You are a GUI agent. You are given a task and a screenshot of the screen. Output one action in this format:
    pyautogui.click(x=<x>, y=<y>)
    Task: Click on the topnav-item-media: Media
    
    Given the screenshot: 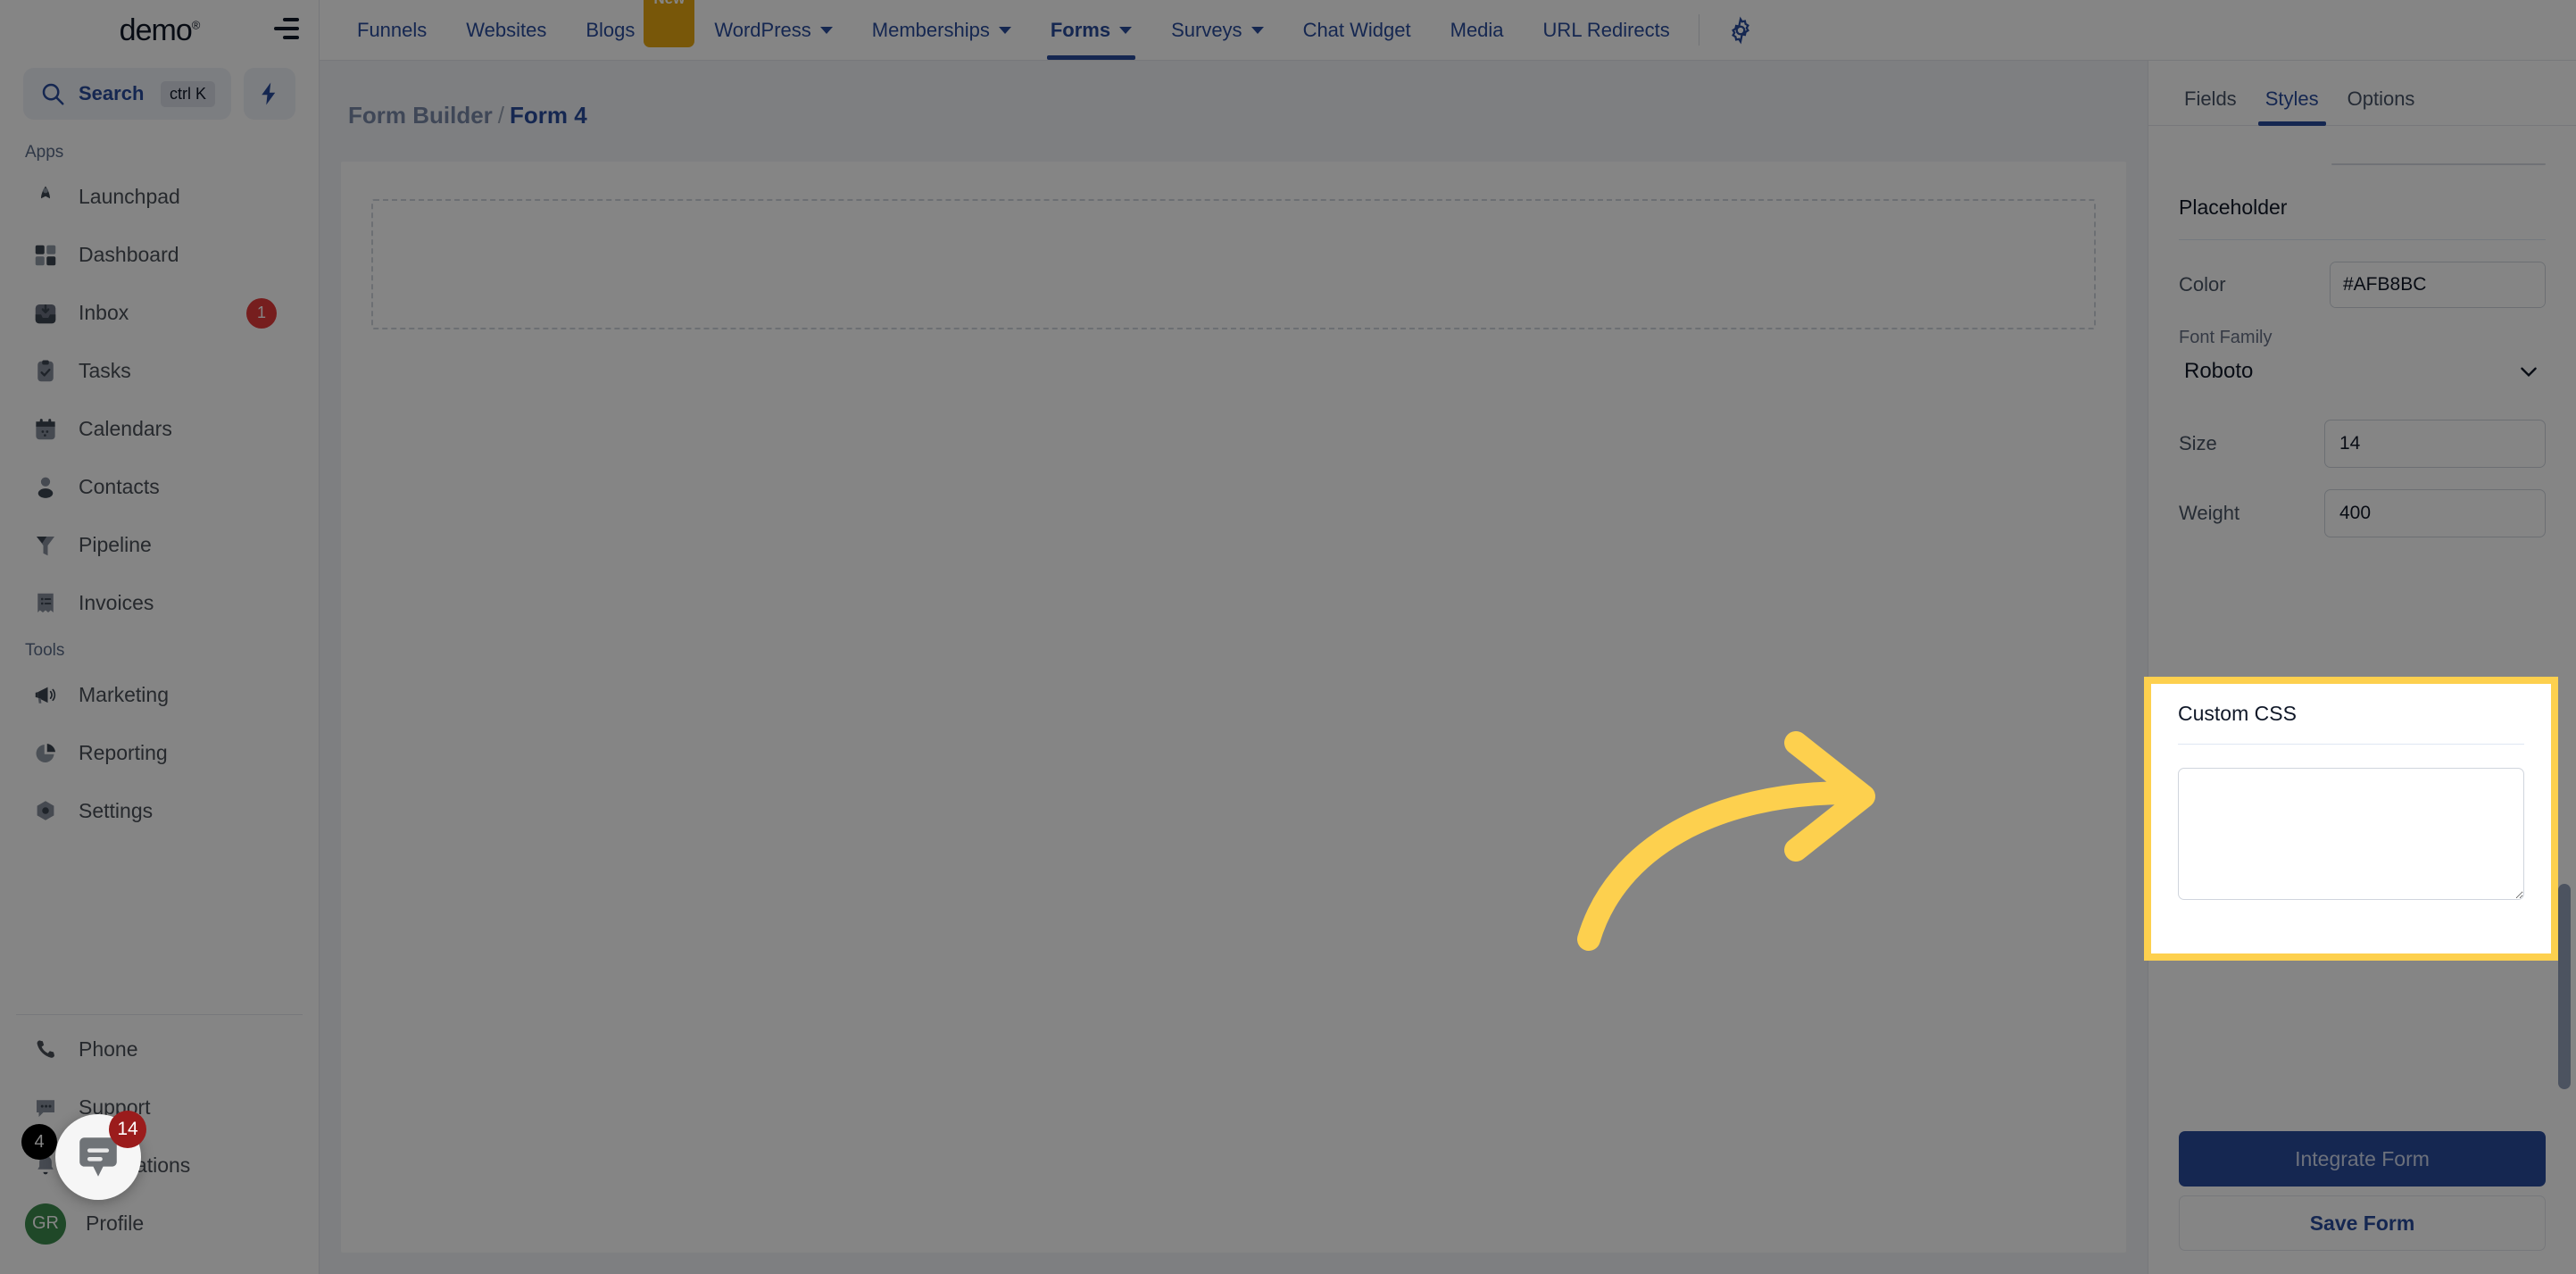 What is the action you would take?
    pyautogui.click(x=1478, y=30)
    